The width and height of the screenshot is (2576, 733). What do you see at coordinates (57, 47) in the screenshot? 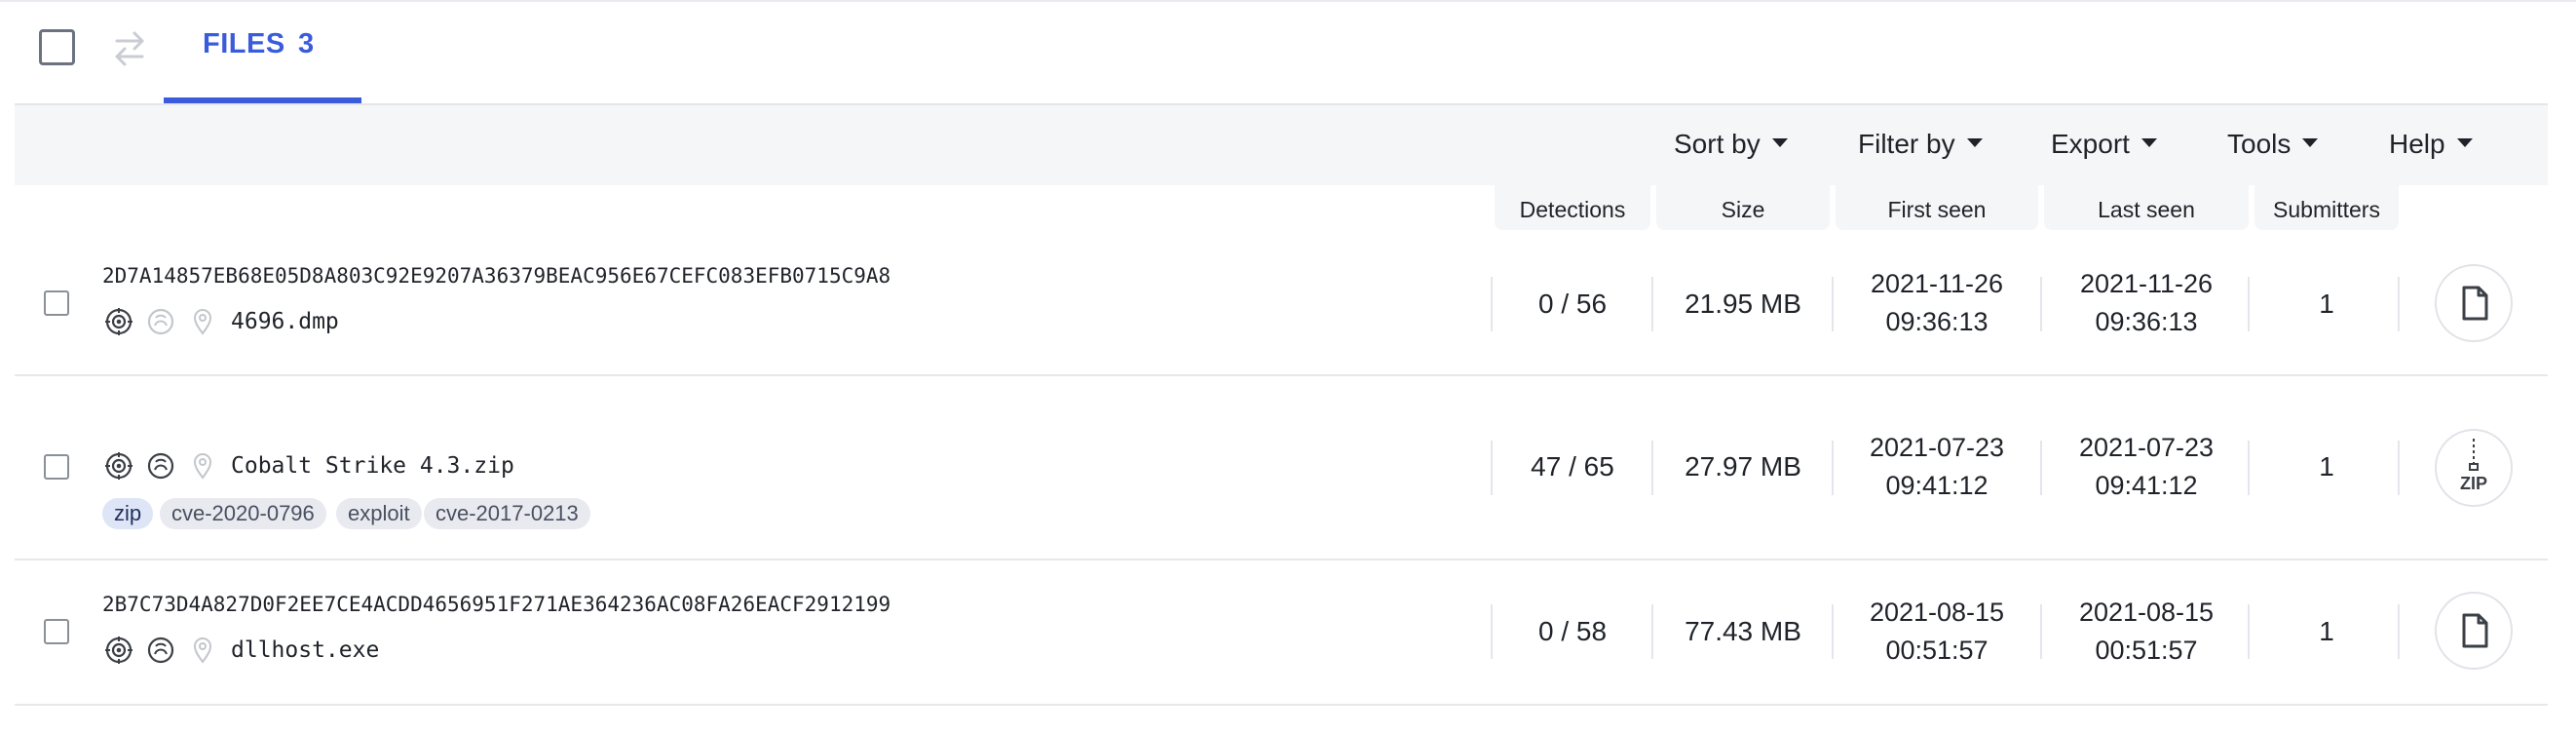
I see `select-all-checkbox` at bounding box center [57, 47].